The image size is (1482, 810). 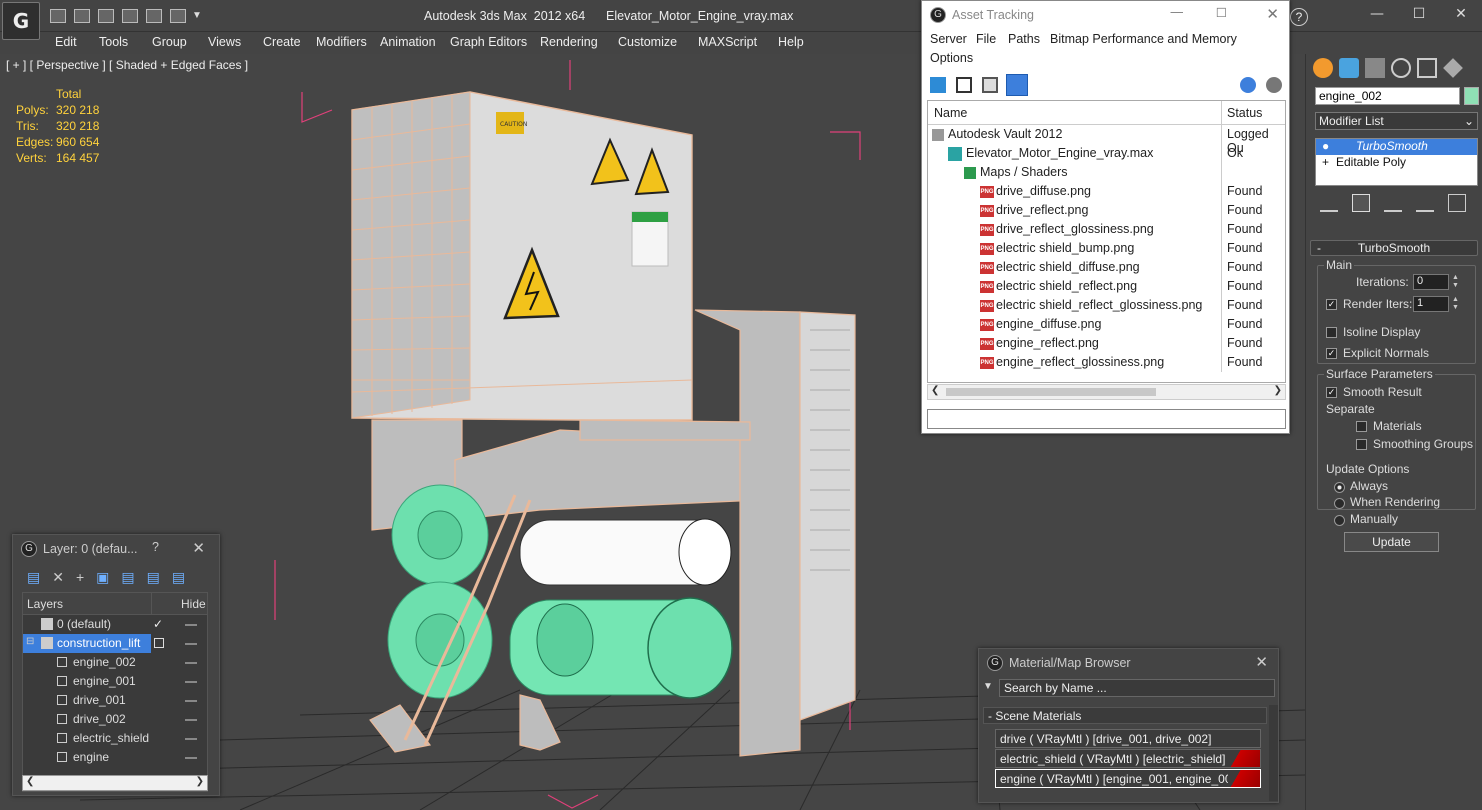 I want to click on asset-row: PNG engine_reflect.png Found, so click(x=1106, y=343).